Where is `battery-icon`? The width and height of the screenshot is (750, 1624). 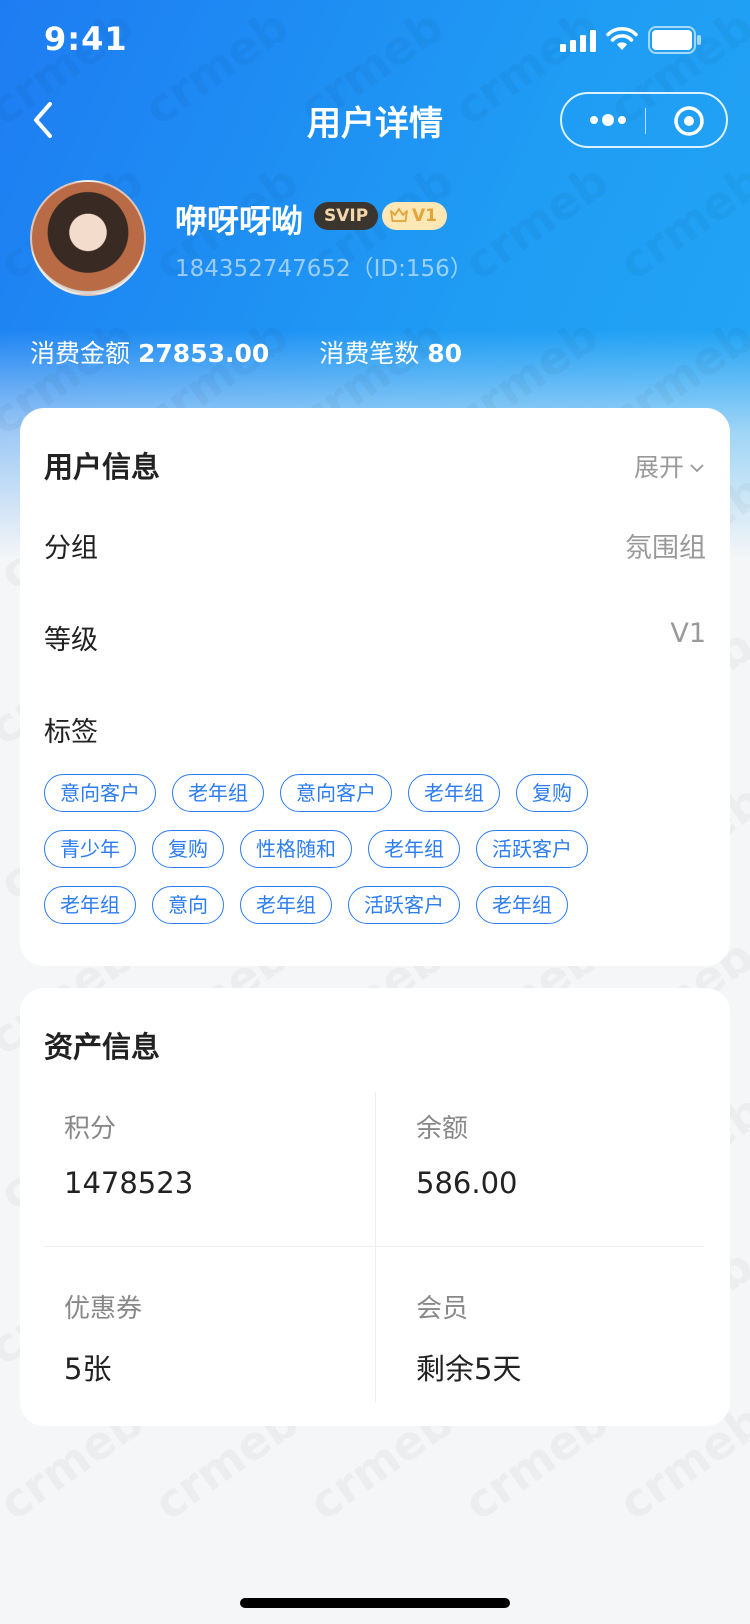
battery-icon is located at coordinates (674, 40).